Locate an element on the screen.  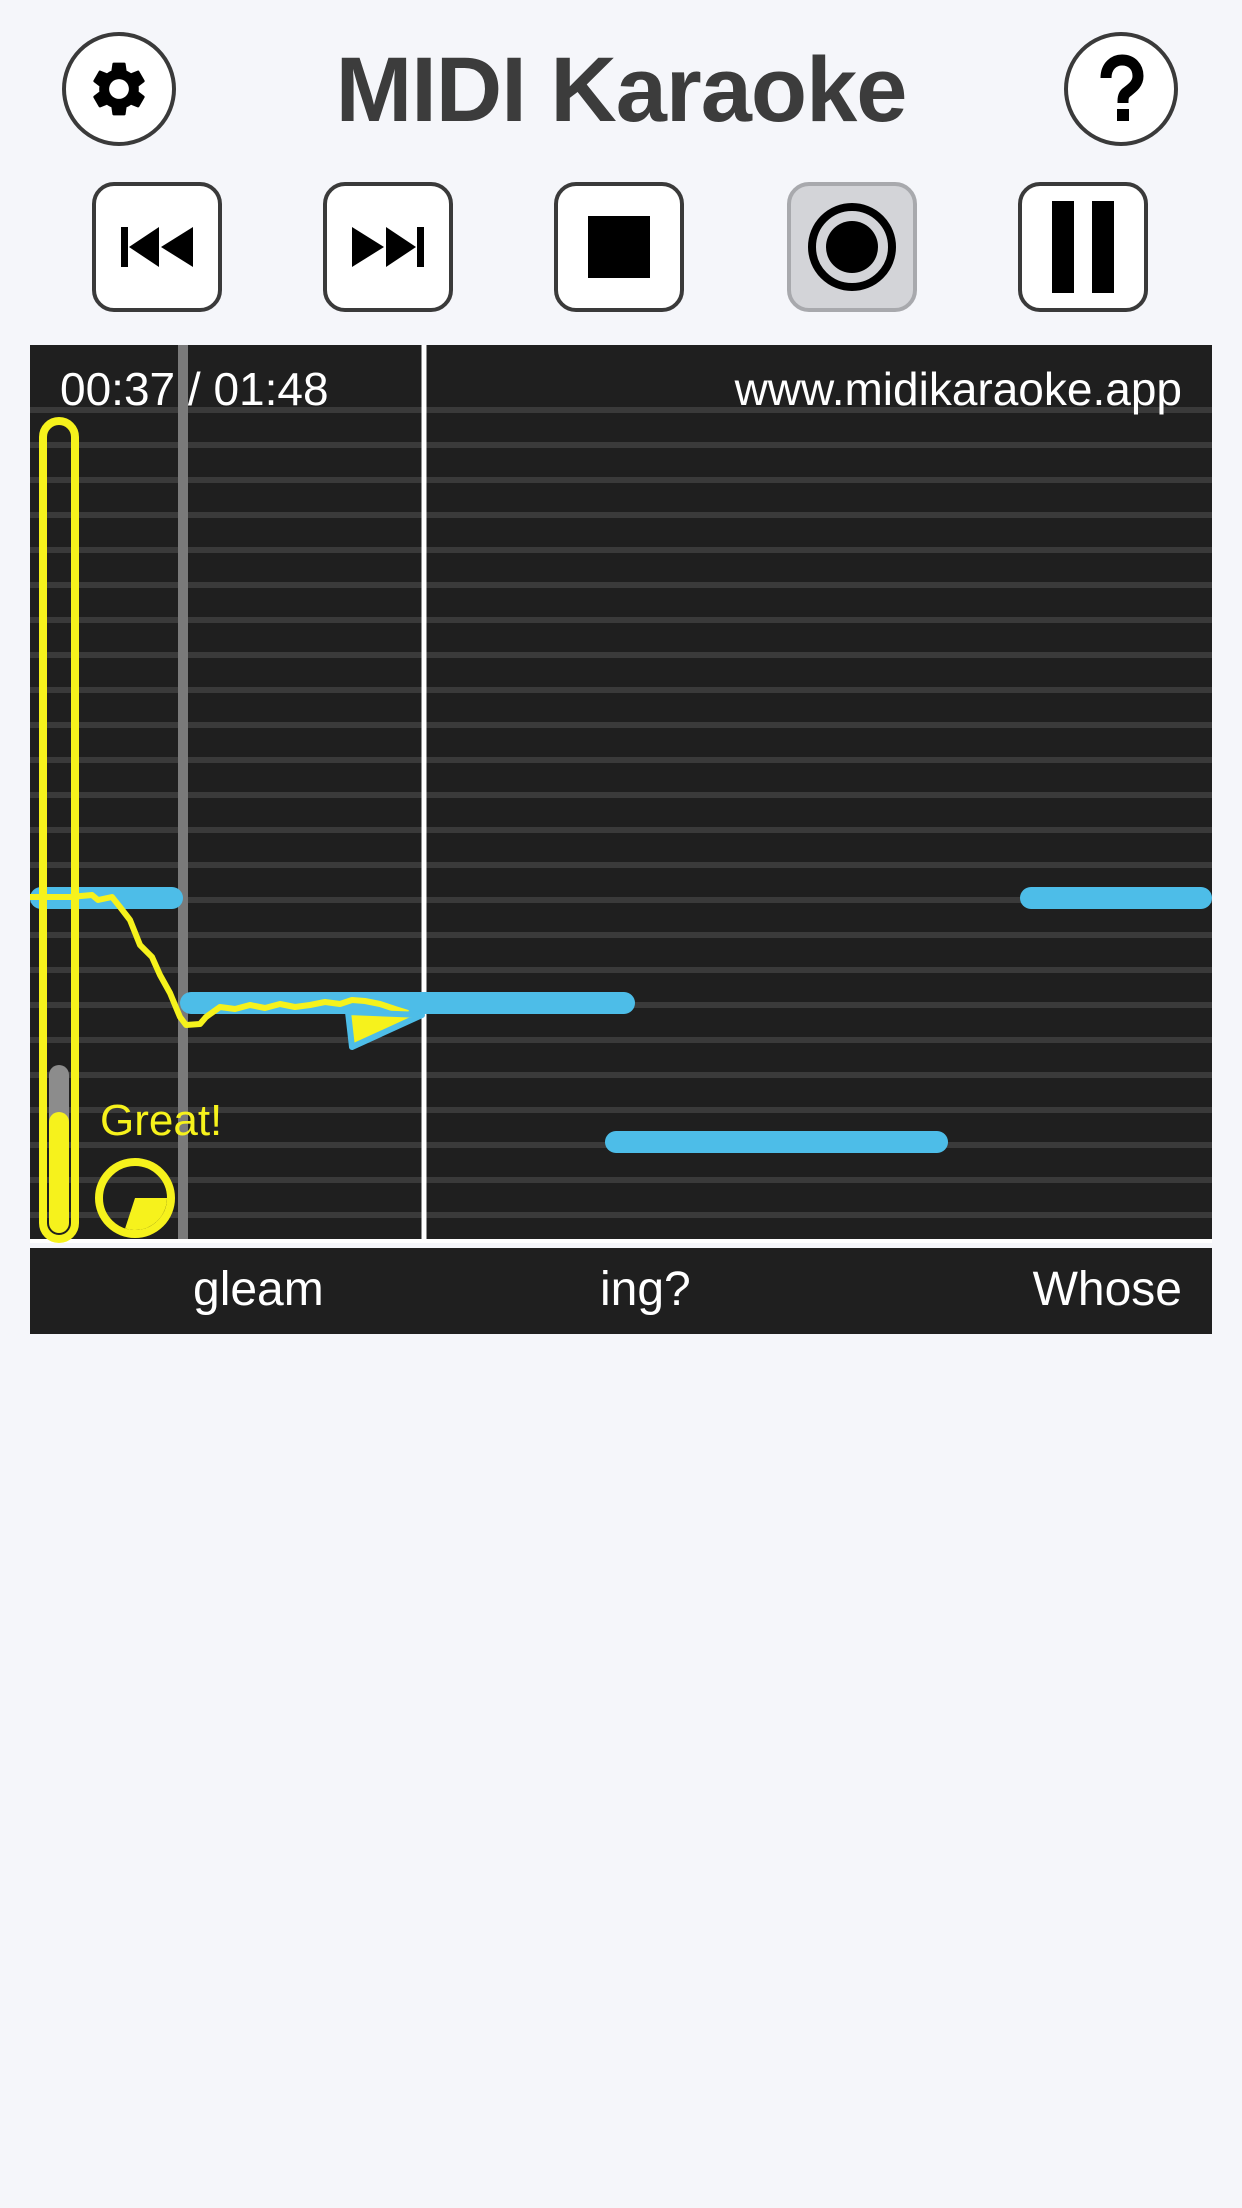
app-header: MIDI Karaoke is located at coordinates (621, 90).